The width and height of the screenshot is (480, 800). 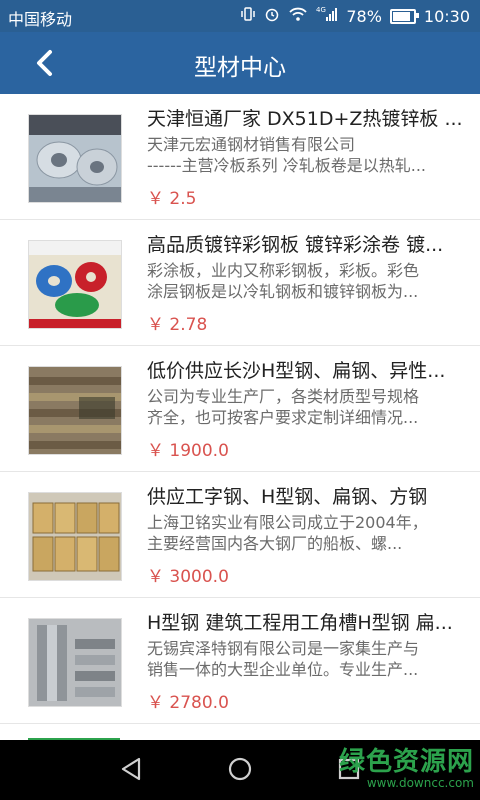 What do you see at coordinates (272, 16) in the screenshot?
I see `alarm-icon` at bounding box center [272, 16].